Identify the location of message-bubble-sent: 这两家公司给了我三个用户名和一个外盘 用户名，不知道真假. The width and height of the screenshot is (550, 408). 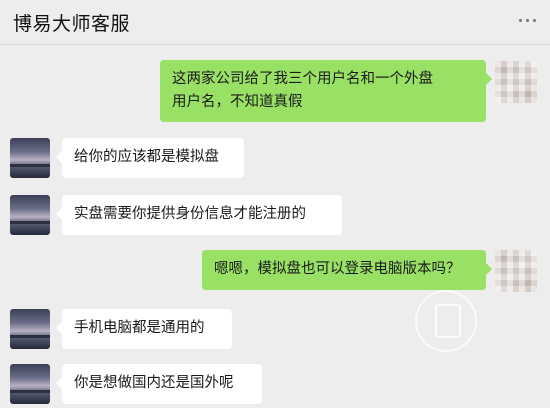
(326, 91).